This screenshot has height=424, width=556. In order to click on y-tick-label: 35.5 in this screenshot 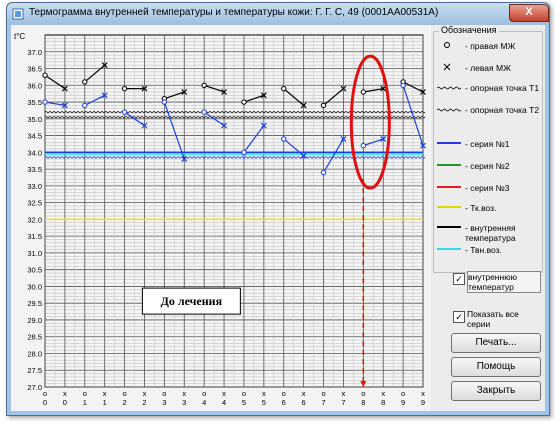, I will do `click(34, 102)`.